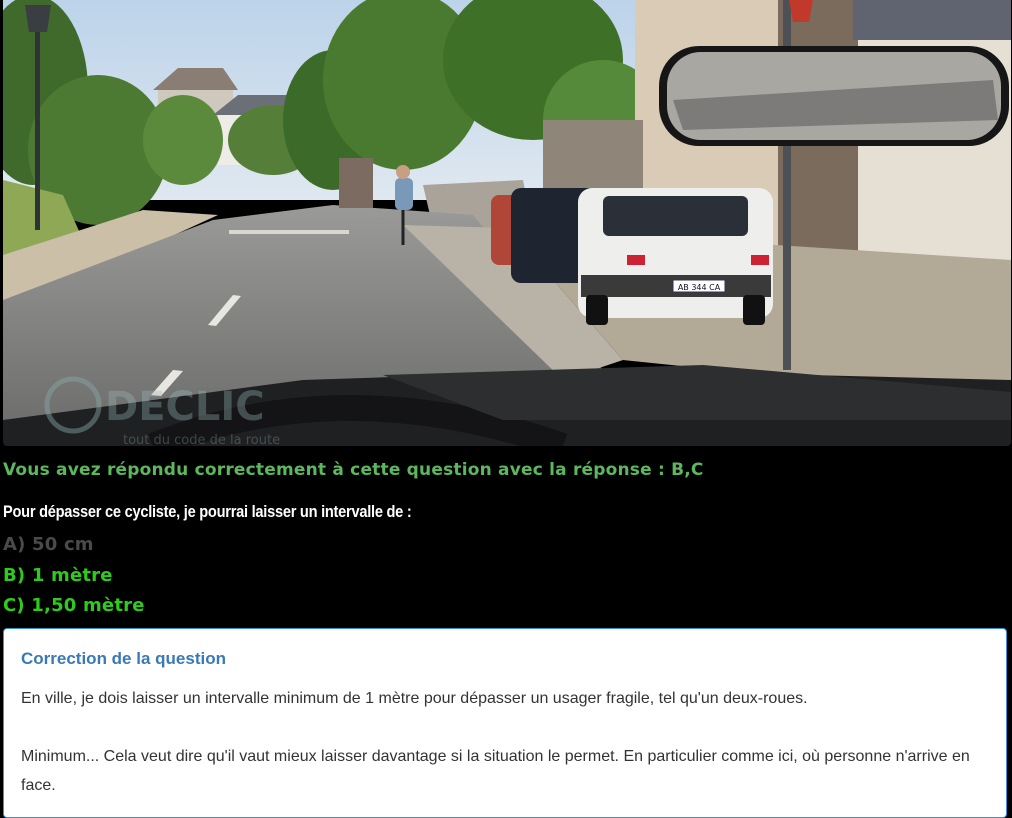 Image resolution: width=1012 pixels, height=818 pixels. Describe the element at coordinates (58, 575) in the screenshot. I see `answer-option-b: B) 1 mètre` at that location.